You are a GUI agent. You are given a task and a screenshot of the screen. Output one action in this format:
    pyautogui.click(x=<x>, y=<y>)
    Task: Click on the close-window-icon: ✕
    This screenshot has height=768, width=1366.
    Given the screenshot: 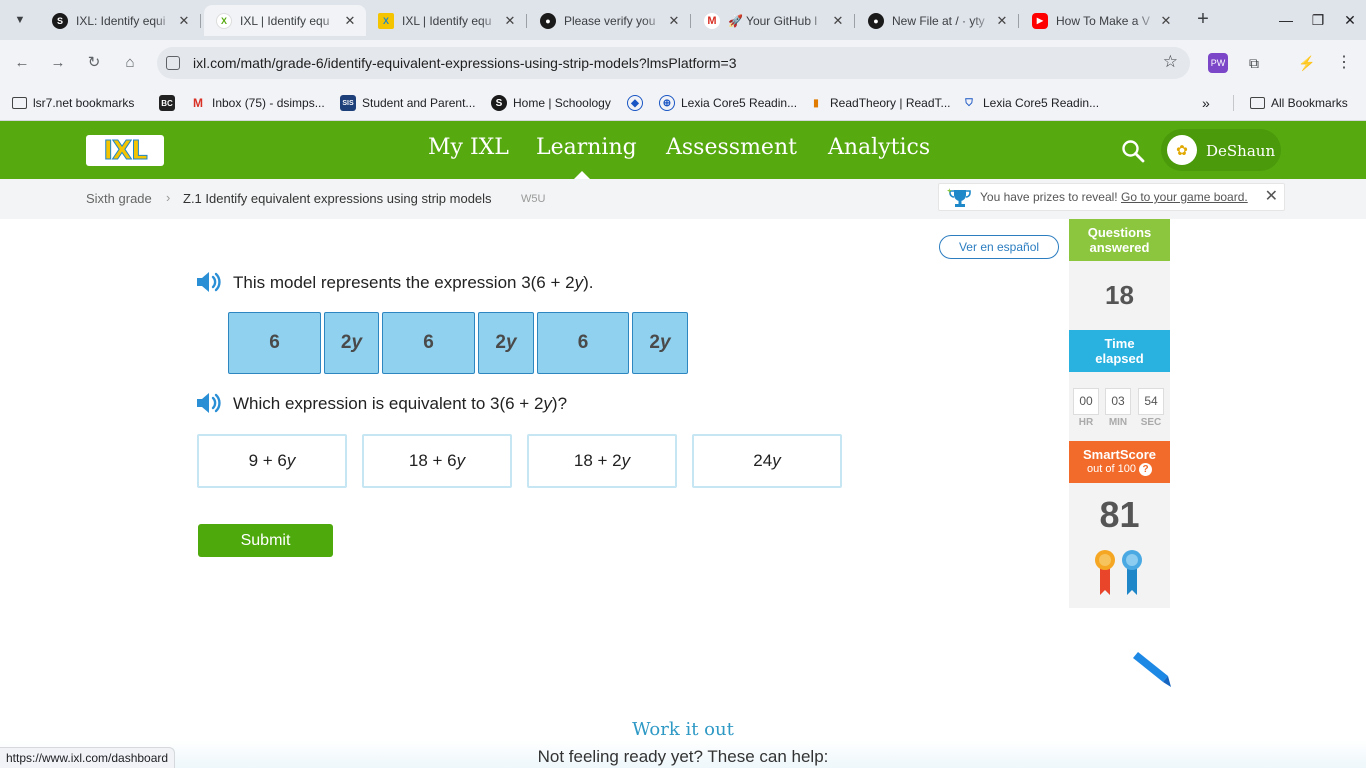 What is the action you would take?
    pyautogui.click(x=1350, y=20)
    